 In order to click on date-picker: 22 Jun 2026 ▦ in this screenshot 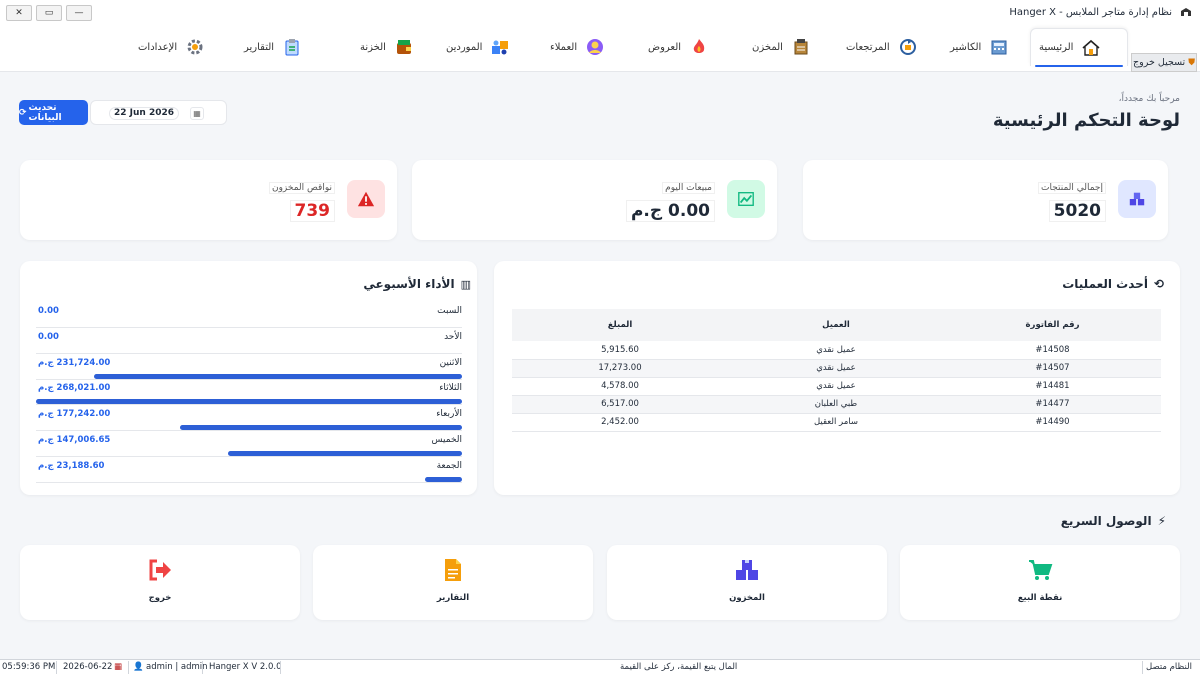, I will do `click(158, 112)`.